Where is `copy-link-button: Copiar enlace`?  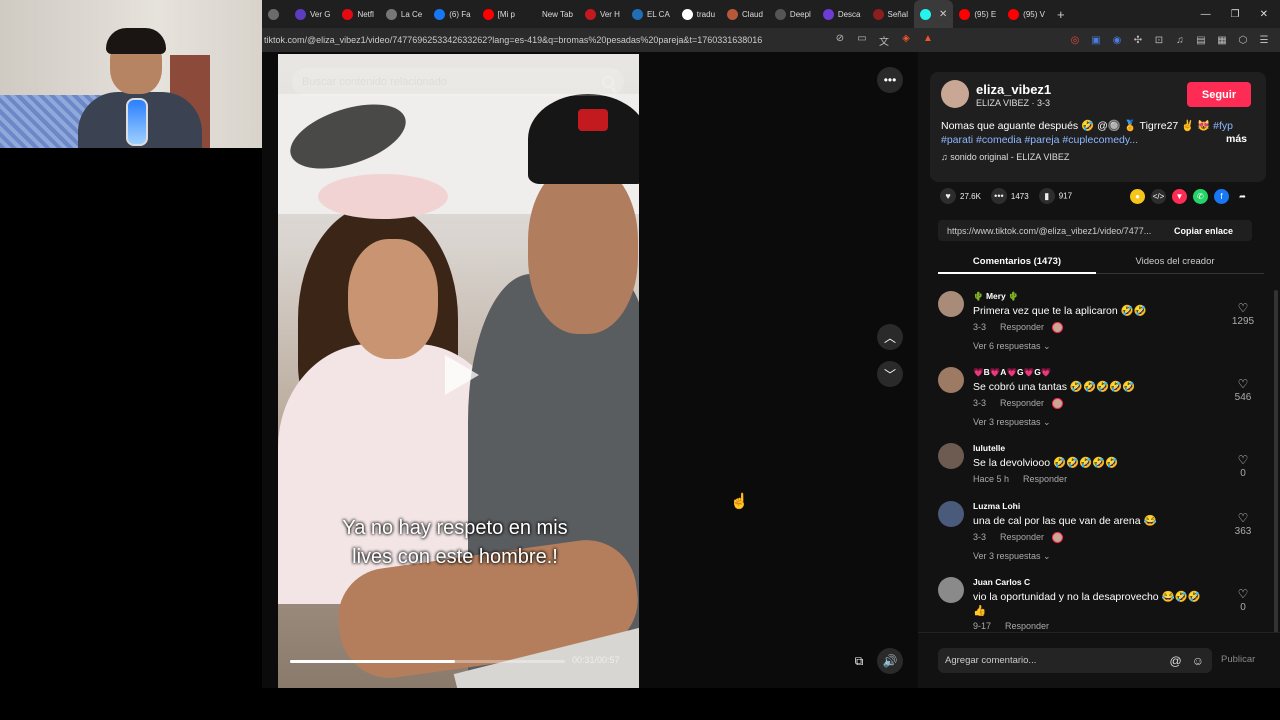 copy-link-button: Copiar enlace is located at coordinates (1203, 231).